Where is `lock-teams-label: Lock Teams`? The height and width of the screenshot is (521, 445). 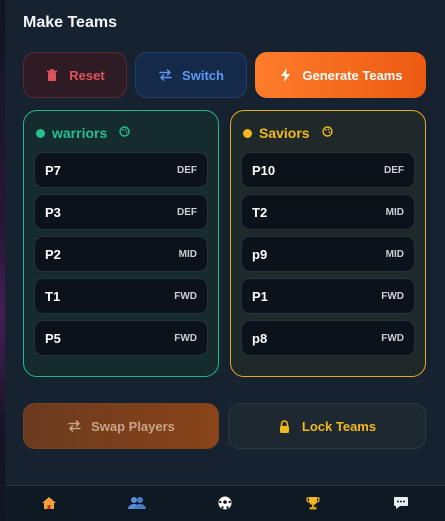 lock-teams-label: Lock Teams is located at coordinates (339, 426).